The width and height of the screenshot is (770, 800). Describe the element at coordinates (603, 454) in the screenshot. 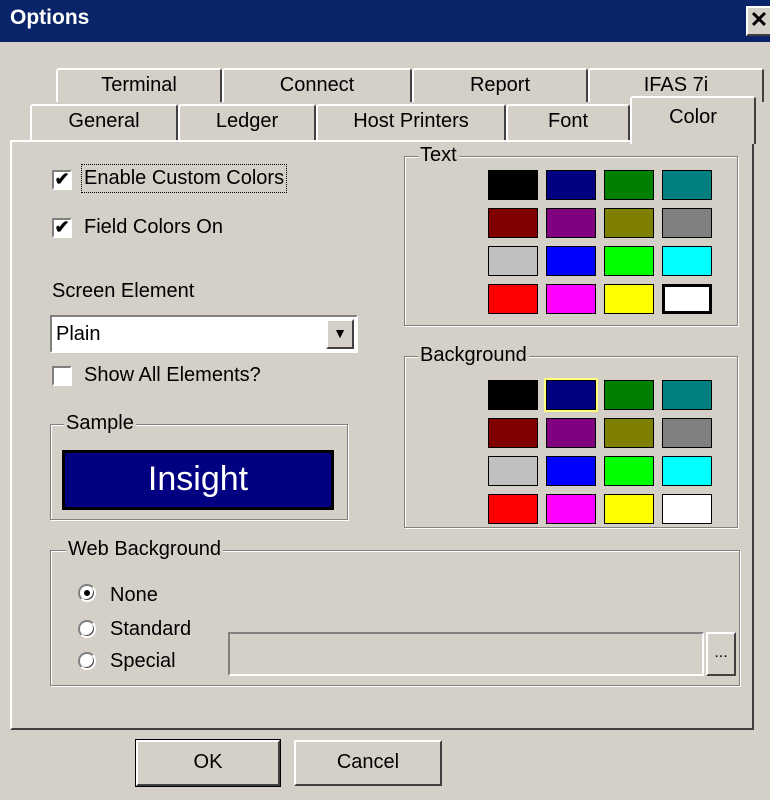

I see `background-color-palette` at that location.